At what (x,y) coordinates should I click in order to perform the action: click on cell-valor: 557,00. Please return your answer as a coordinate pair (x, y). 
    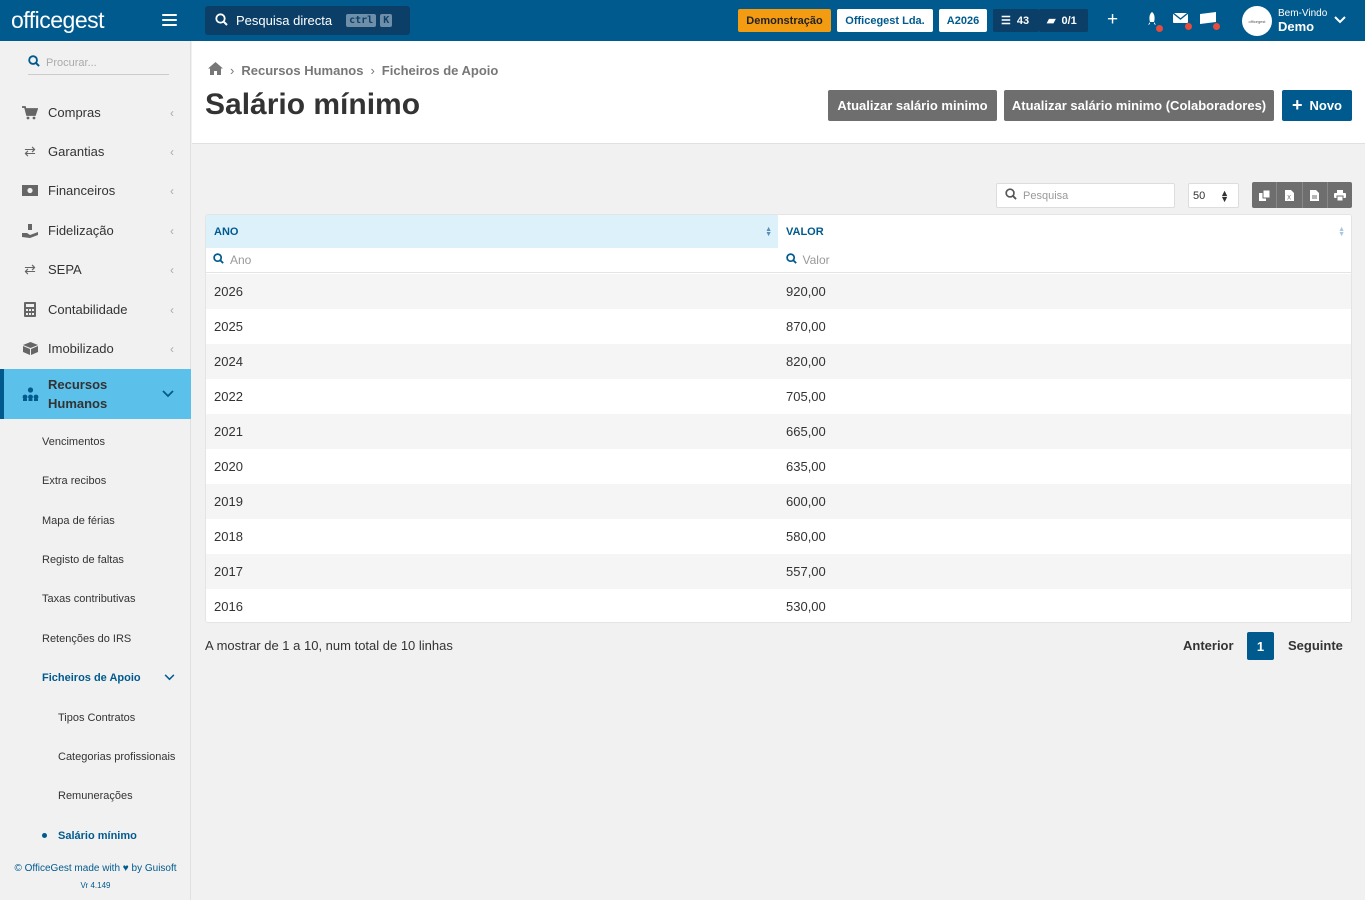
    Looking at the image, I should click on (806, 571).